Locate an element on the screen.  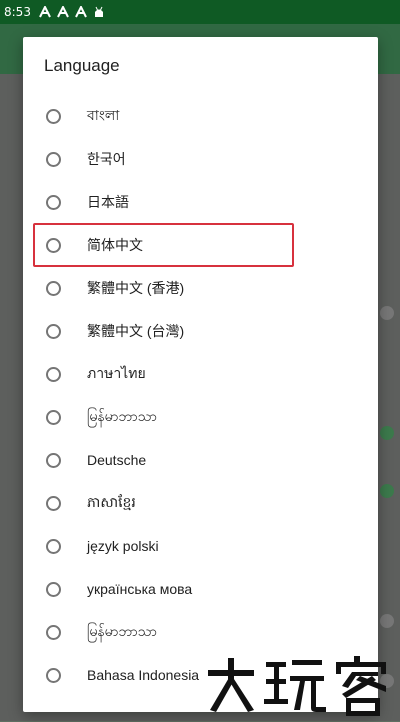
language-option: українська мова is located at coordinates (200, 589).